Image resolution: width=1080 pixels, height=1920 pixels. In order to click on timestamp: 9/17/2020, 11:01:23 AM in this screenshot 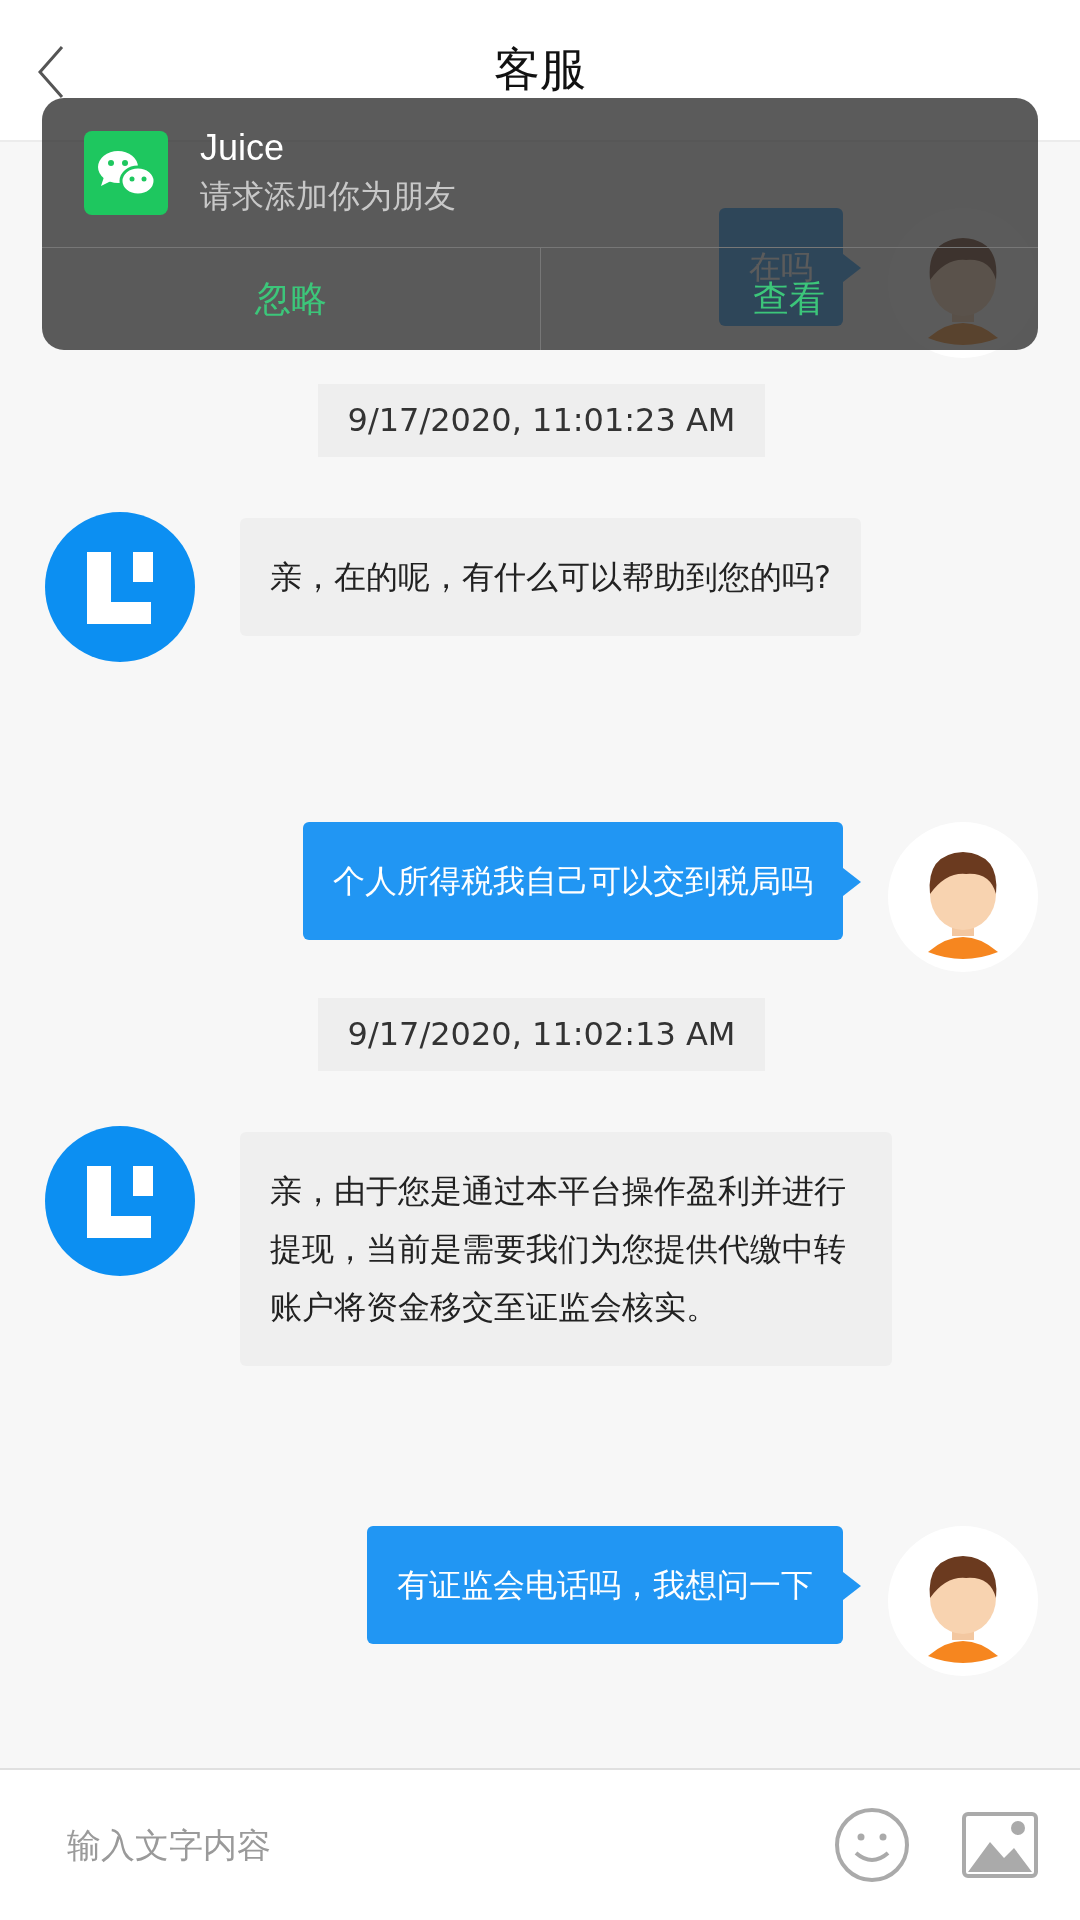, I will do `click(541, 420)`.